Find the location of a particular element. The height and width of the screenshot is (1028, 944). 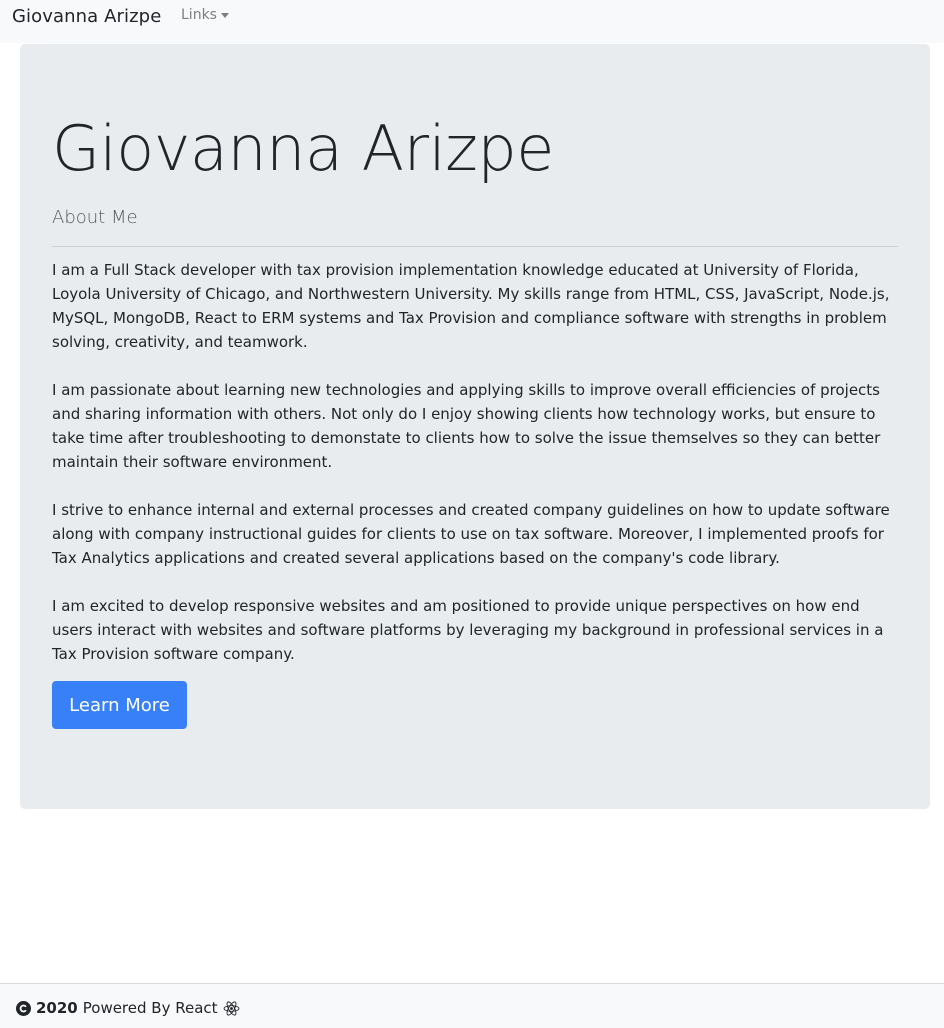

footer-year: 2020 is located at coordinates (57, 1008).